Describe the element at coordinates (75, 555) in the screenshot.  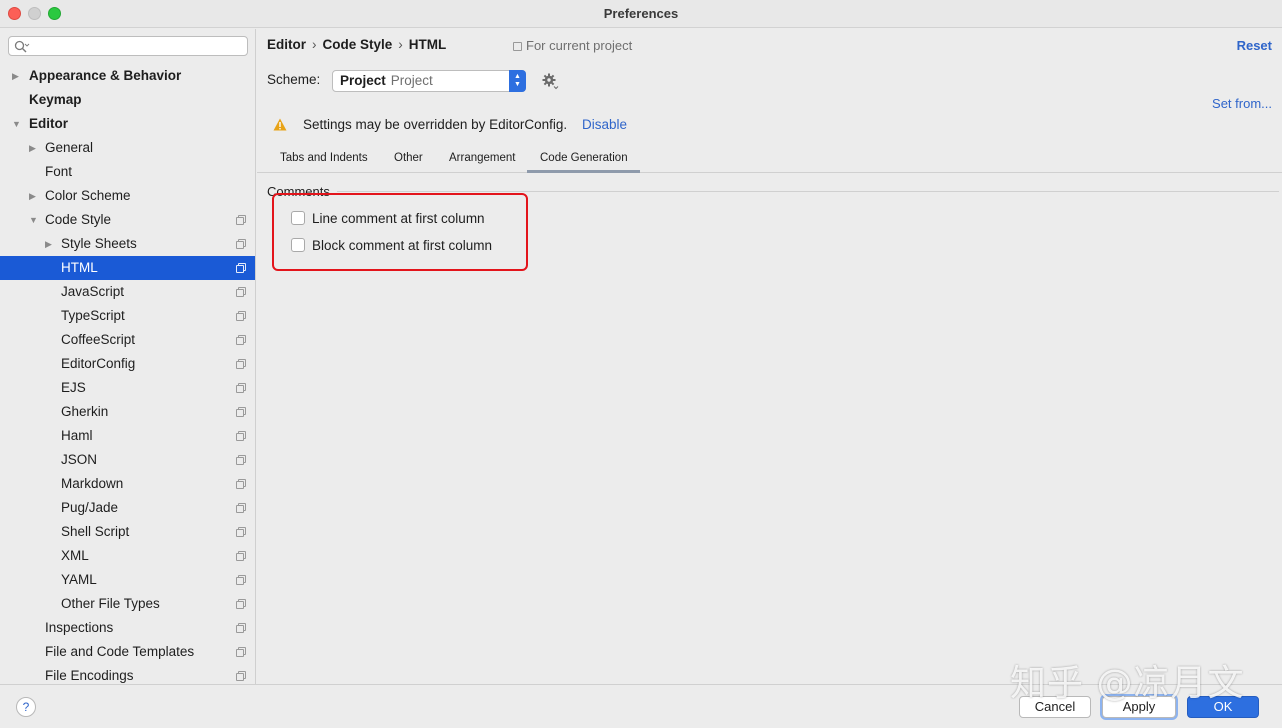
I see `sidebar-item-label: XML` at that location.